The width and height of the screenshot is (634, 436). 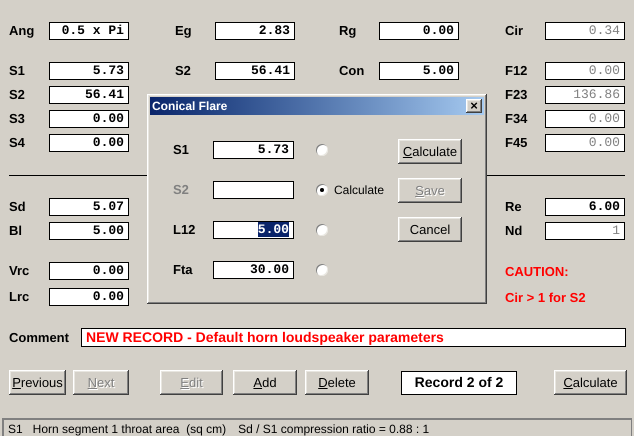 What do you see at coordinates (255, 31) in the screenshot?
I see `input-field: 2.83` at bounding box center [255, 31].